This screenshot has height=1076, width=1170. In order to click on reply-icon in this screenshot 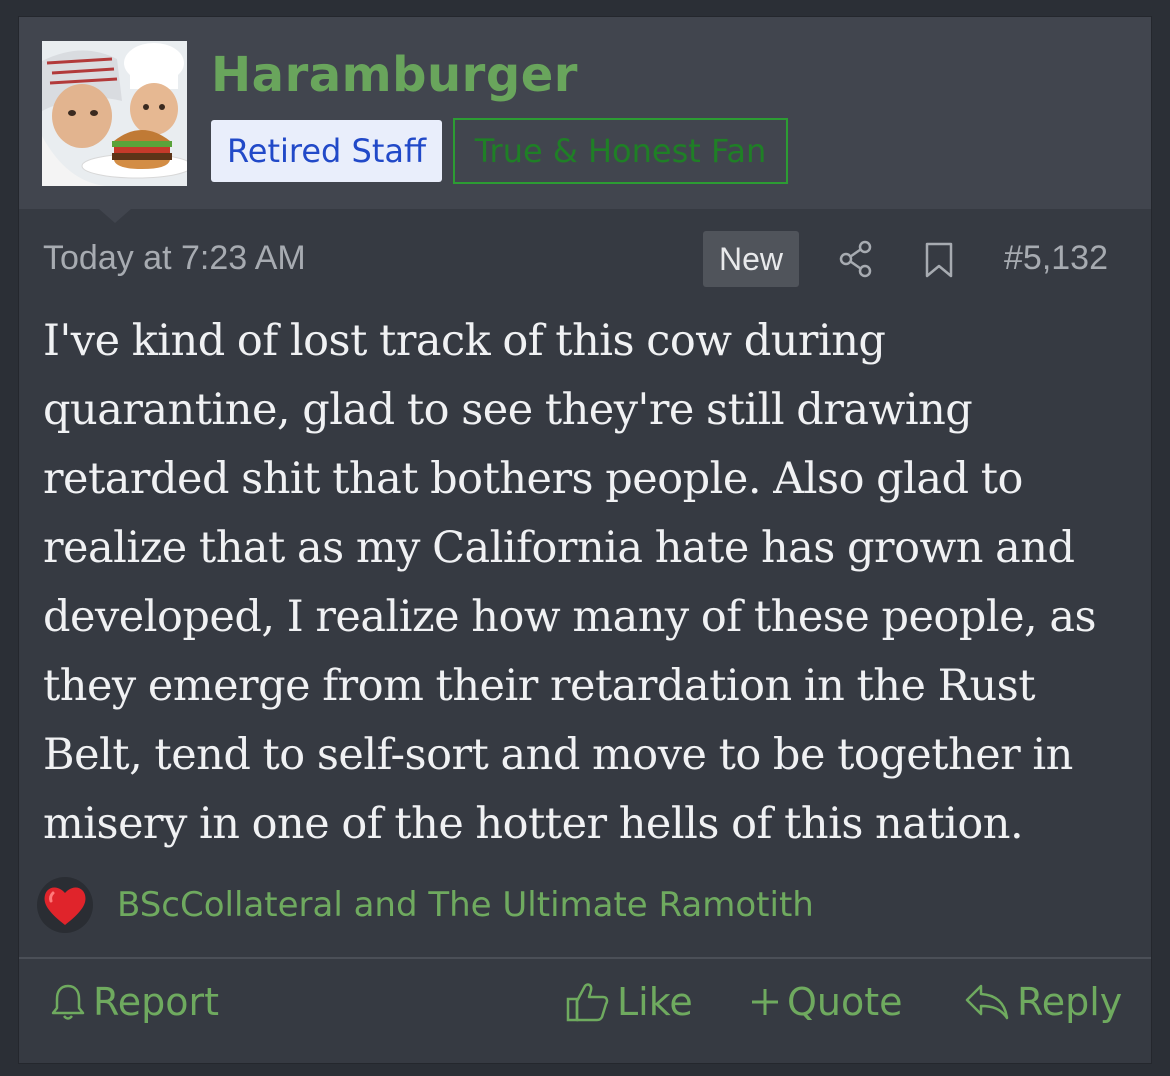, I will do `click(987, 1002)`.